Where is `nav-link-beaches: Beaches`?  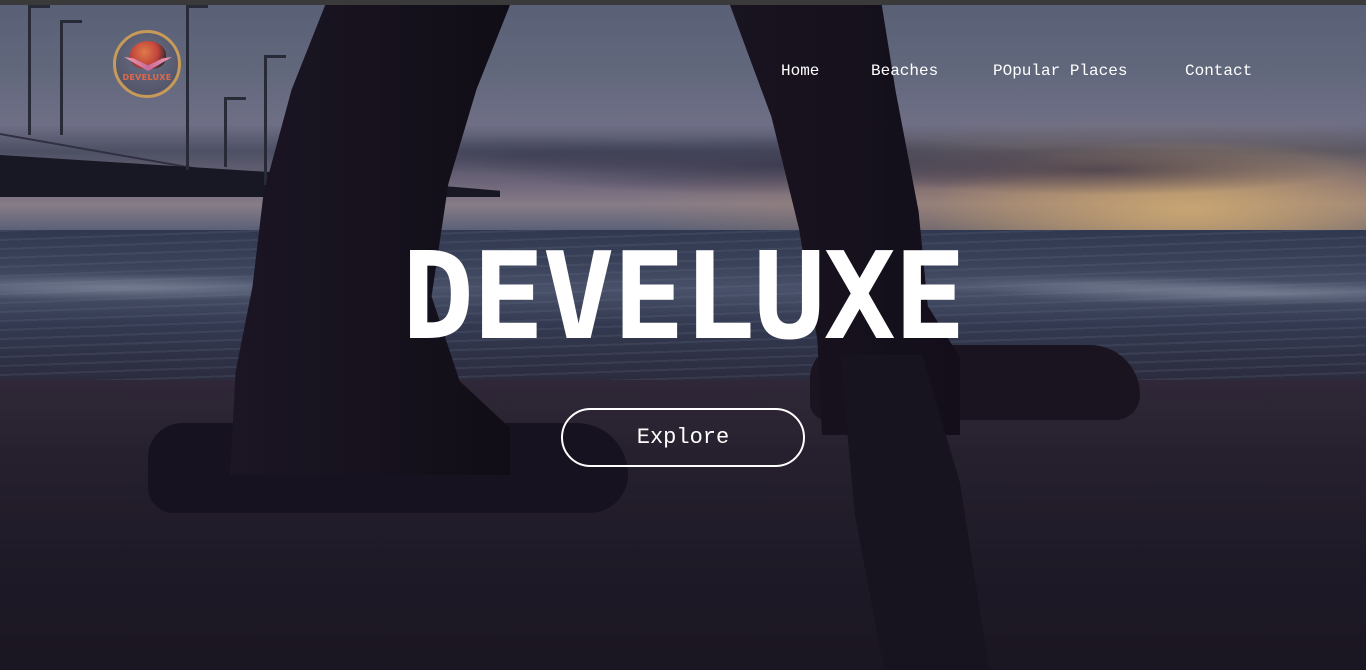 nav-link-beaches: Beaches is located at coordinates (904, 71).